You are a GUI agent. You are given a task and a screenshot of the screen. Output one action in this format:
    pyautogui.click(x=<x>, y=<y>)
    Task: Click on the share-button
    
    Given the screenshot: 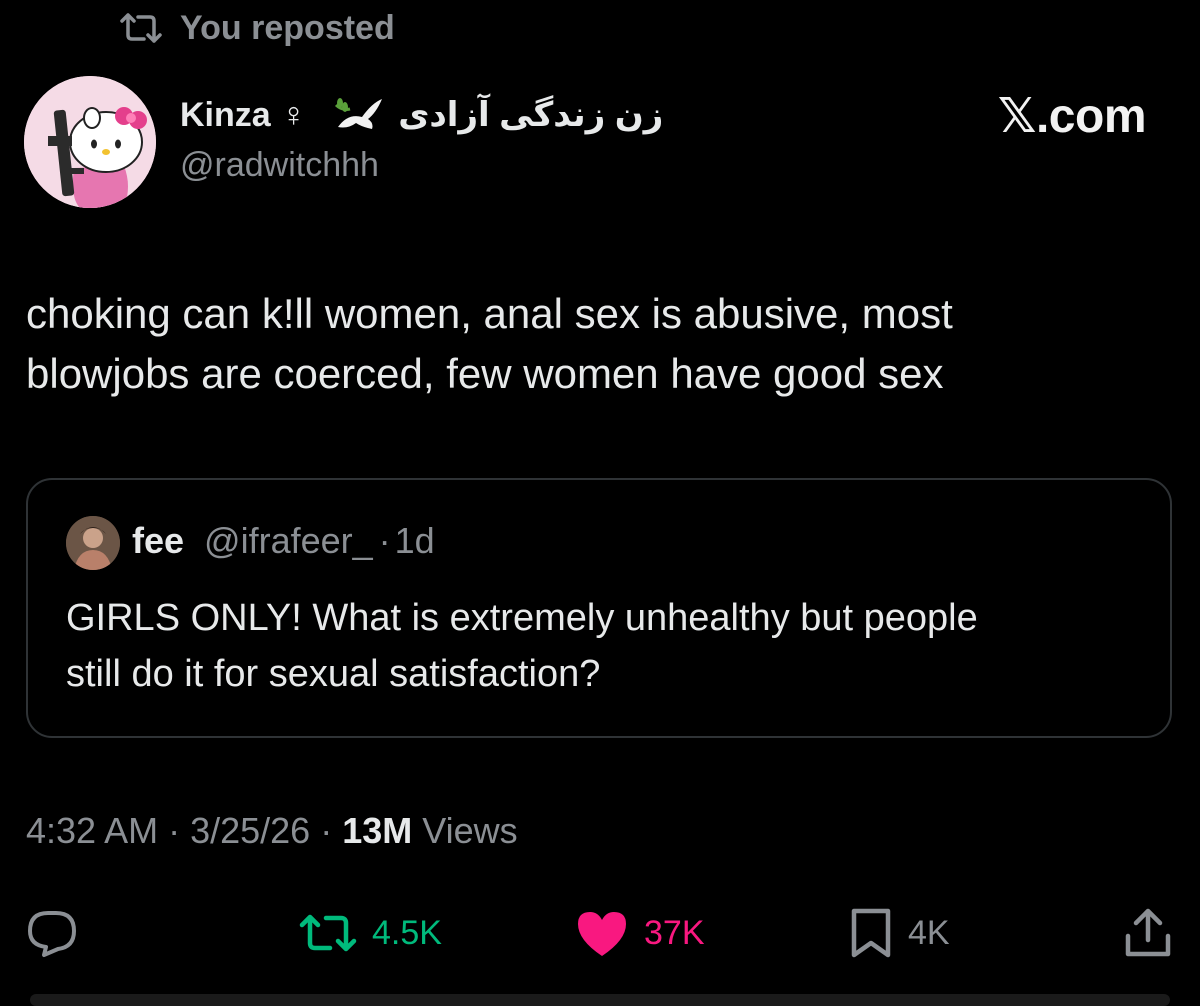 What is the action you would take?
    pyautogui.click(x=1148, y=933)
    